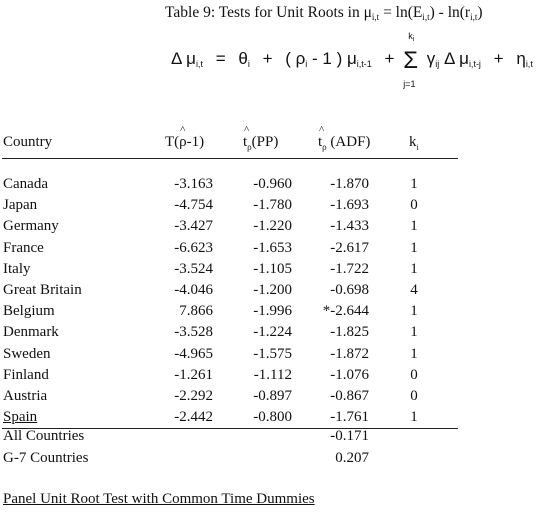 The height and width of the screenshot is (519, 540). I want to click on table-row: Belgium 7.866 -1.996 *-2.644 1, so click(270, 313).